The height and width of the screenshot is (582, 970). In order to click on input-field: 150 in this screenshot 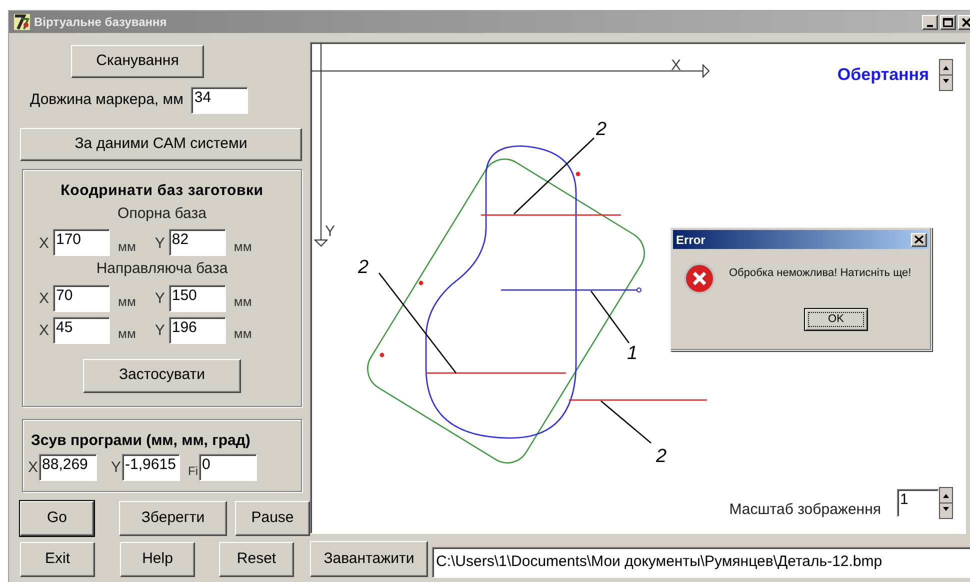, I will do `click(197, 298)`.